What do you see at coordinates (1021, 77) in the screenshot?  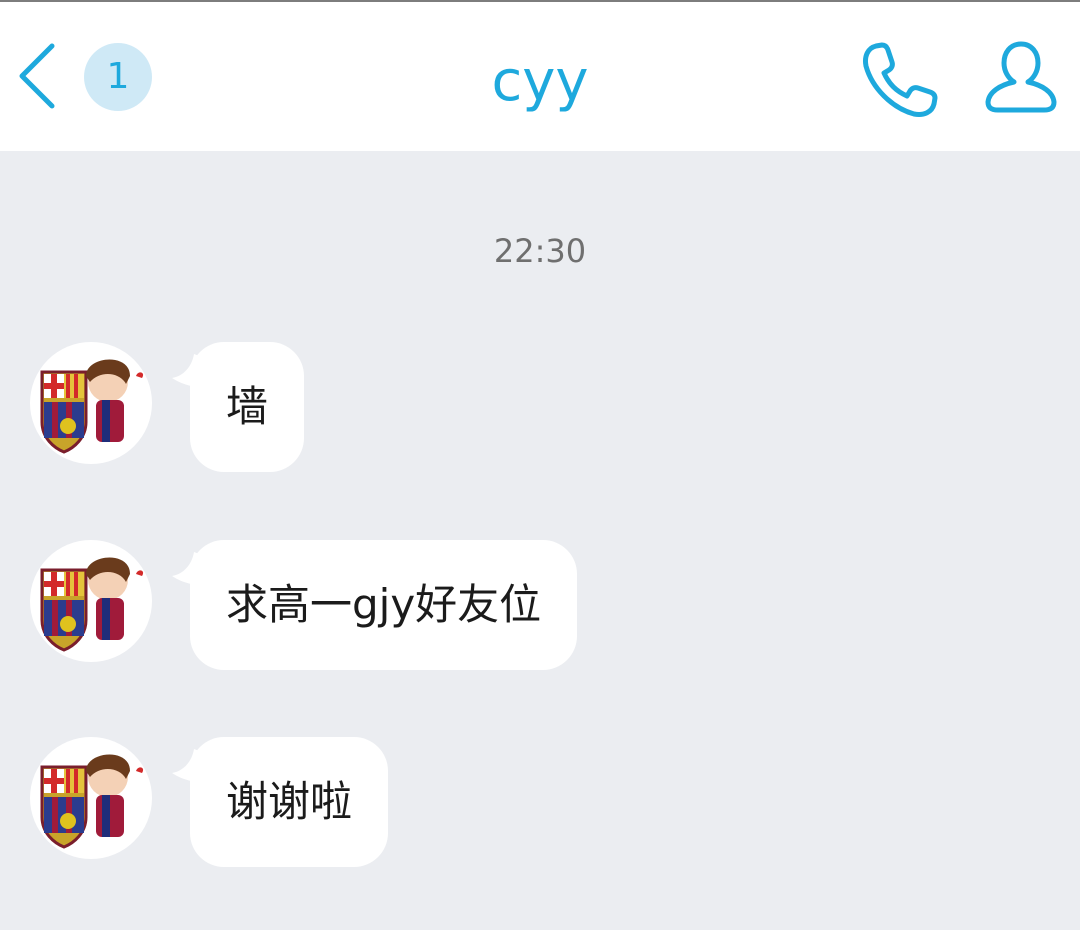 I see `person-icon` at bounding box center [1021, 77].